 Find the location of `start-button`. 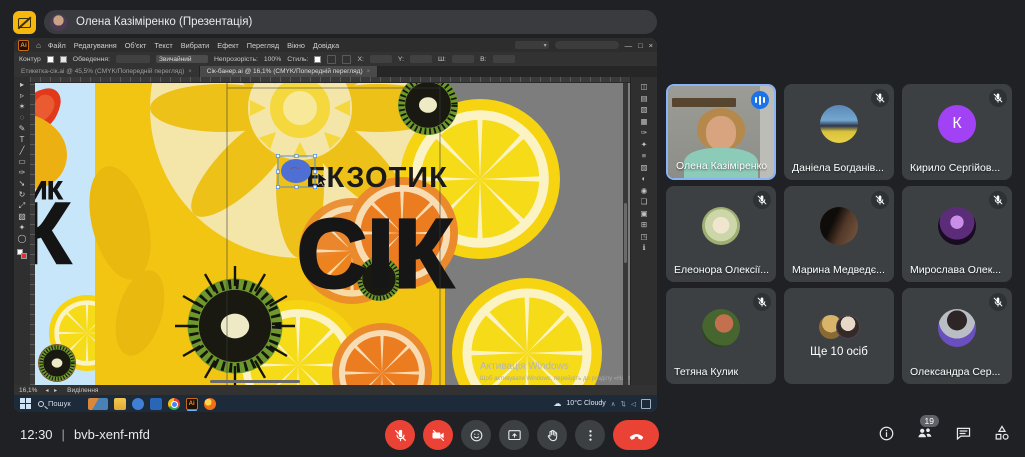

start-button is located at coordinates (25, 403).